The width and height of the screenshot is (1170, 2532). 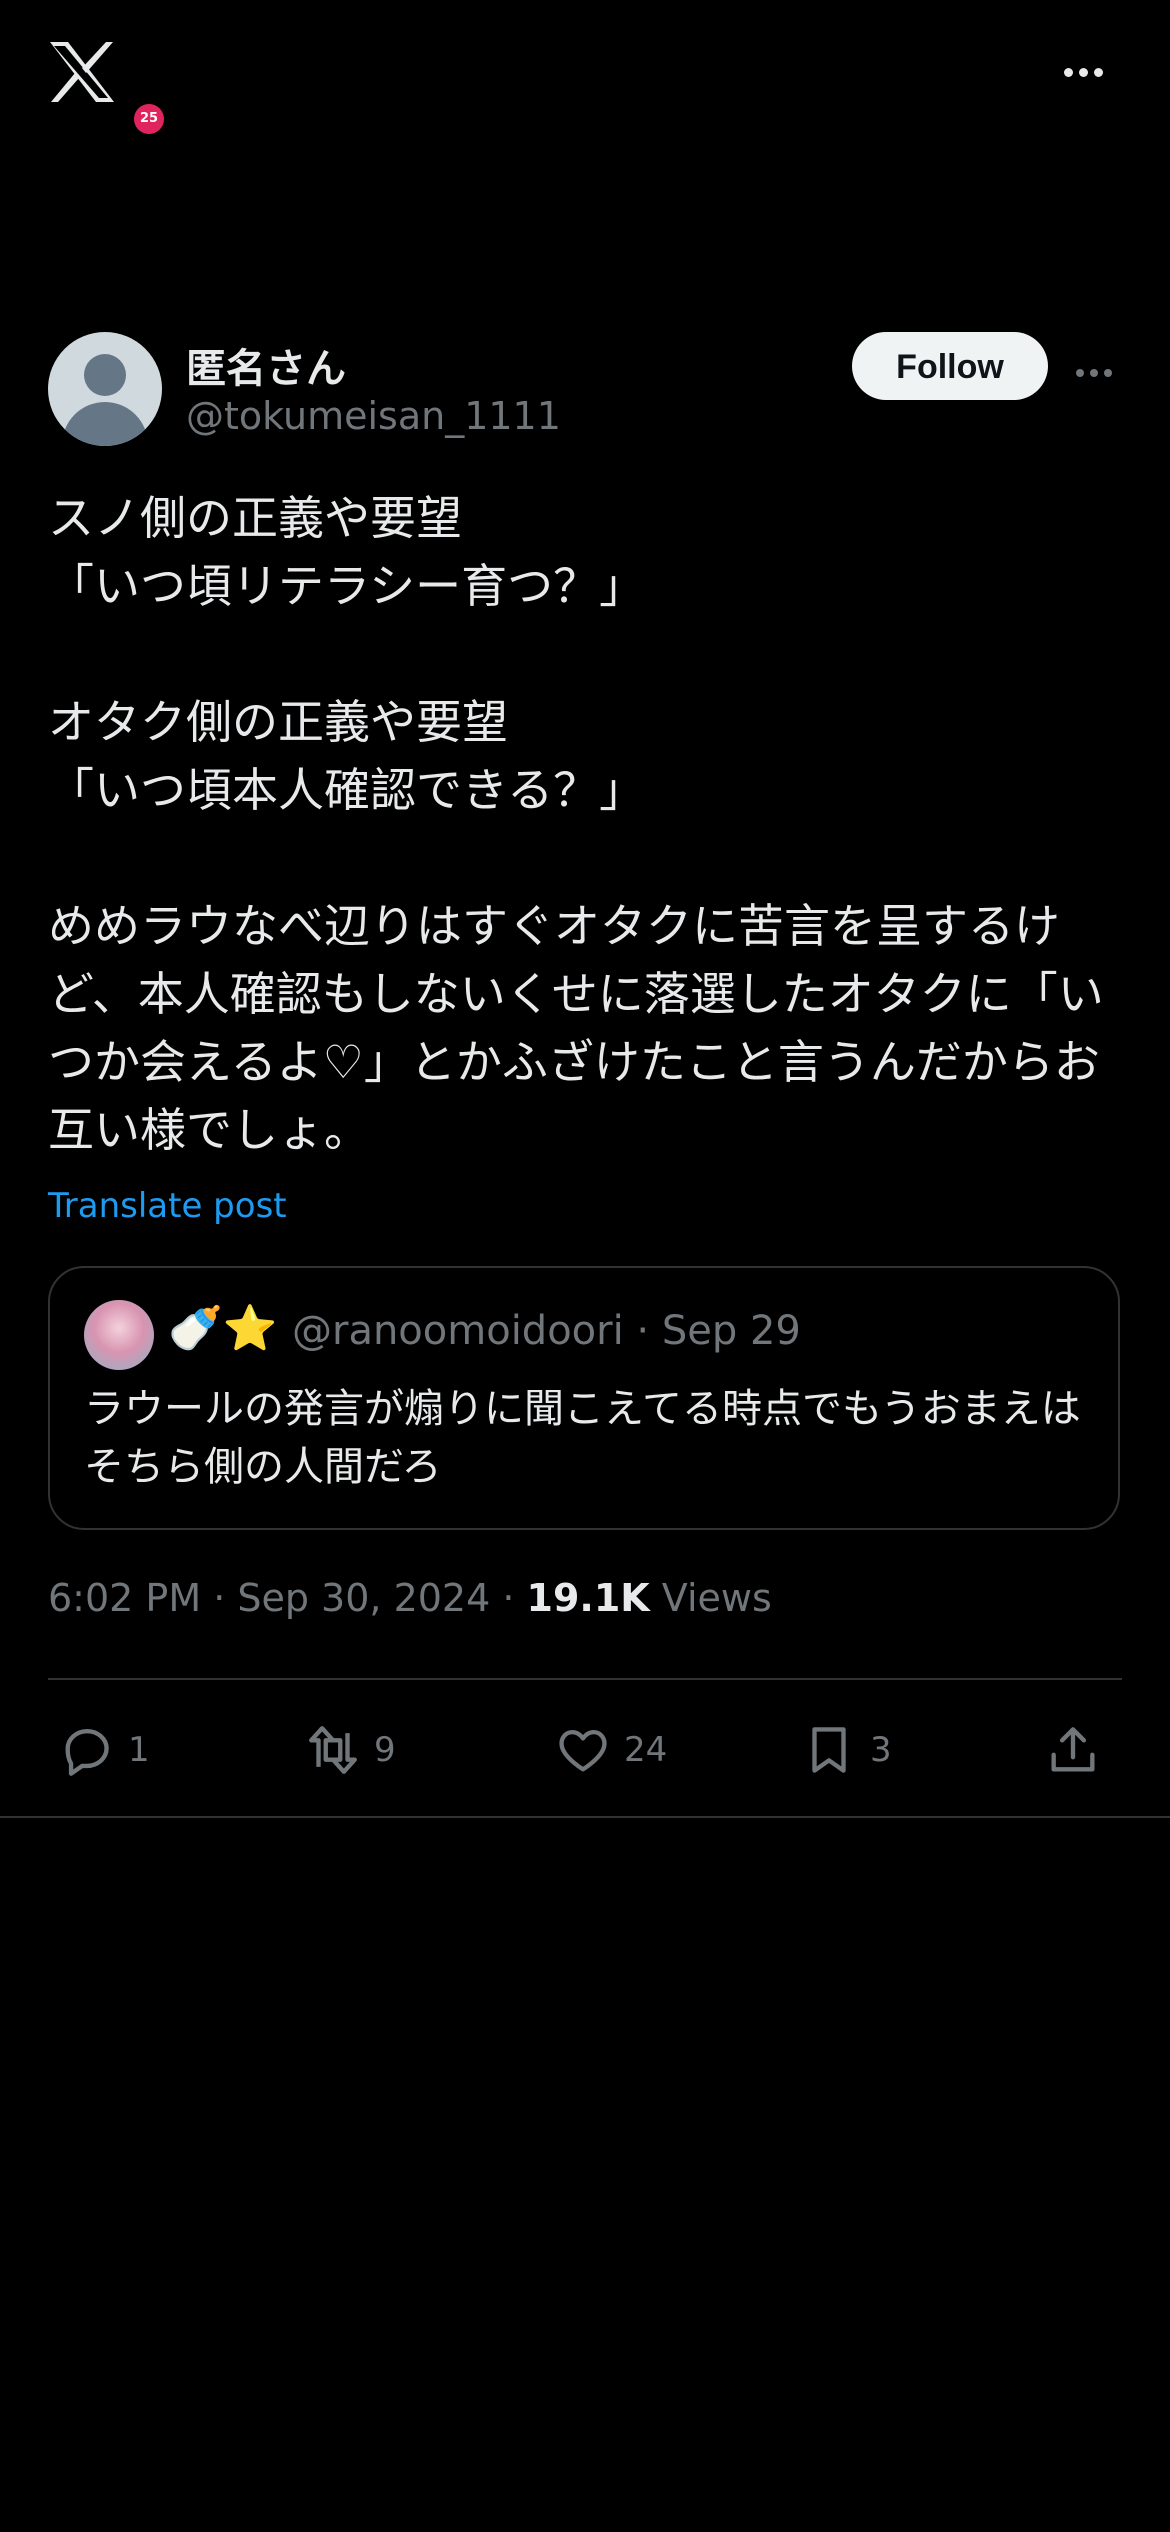 I want to click on bookmark-button: 3, so click(x=846, y=1750).